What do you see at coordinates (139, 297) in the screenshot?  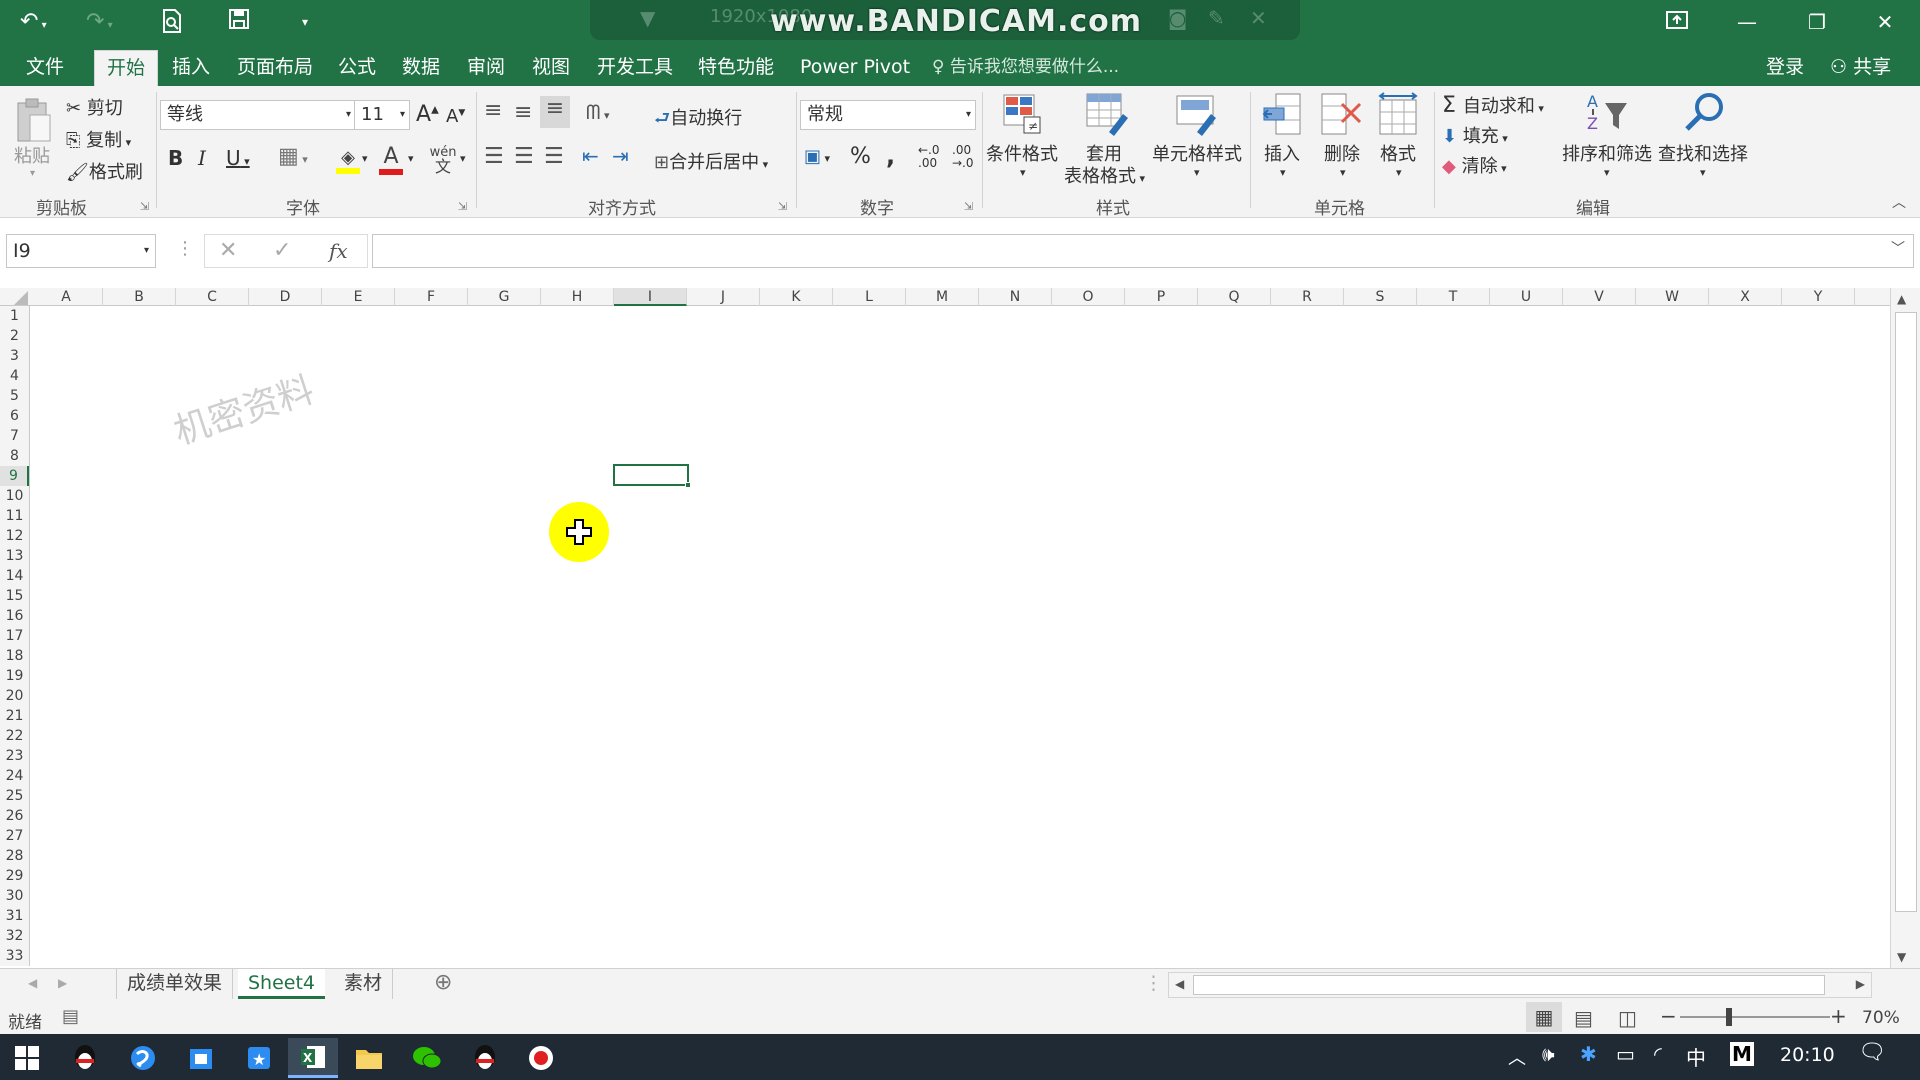 I see `column-header-b: B` at bounding box center [139, 297].